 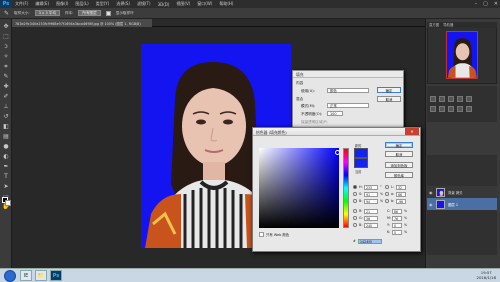 What do you see at coordinates (6, 13) in the screenshot?
I see `eyedropper-icon: ✎` at bounding box center [6, 13].